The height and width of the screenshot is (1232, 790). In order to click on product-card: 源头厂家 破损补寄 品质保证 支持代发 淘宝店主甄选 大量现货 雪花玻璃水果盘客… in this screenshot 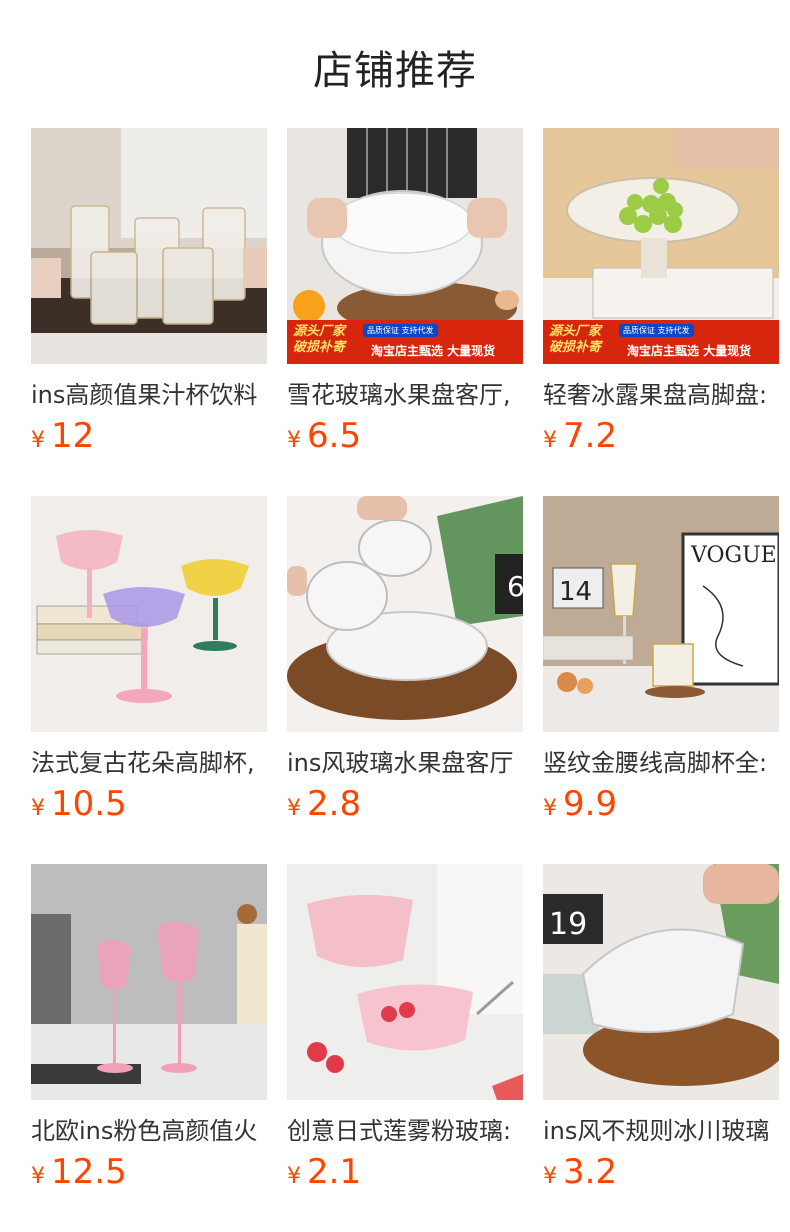, I will do `click(405, 312)`.